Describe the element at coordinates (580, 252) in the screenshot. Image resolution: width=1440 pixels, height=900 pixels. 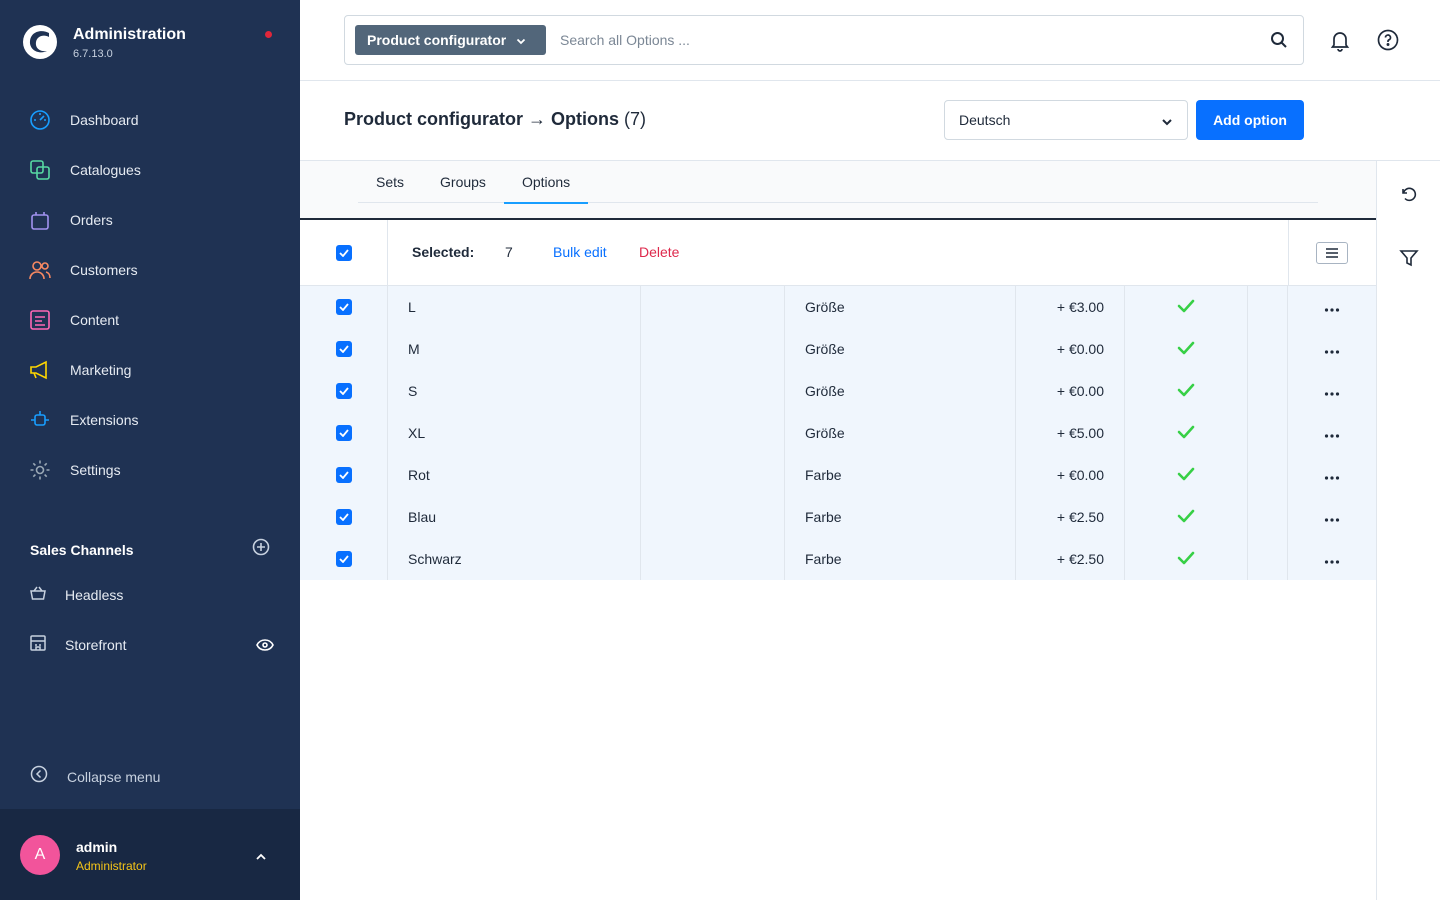
I see `bulk-edit-link: Bulk edit` at that location.